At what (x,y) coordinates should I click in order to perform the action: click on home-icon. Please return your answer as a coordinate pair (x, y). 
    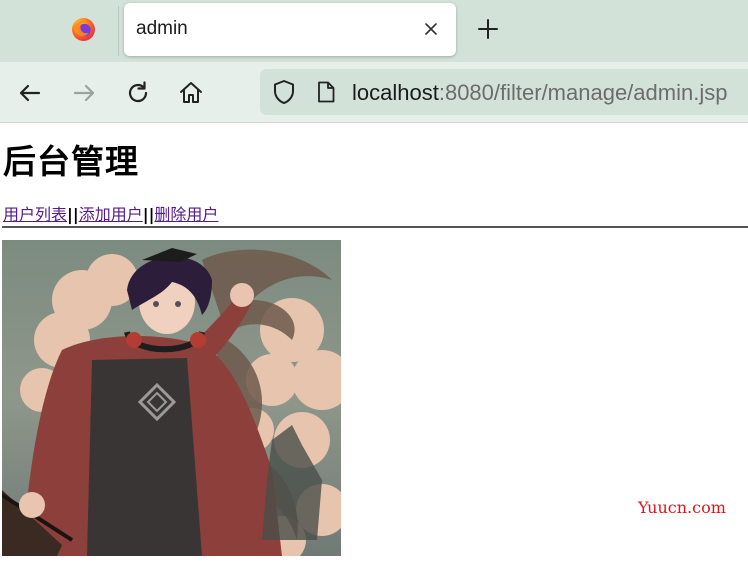
    Looking at the image, I should click on (191, 93).